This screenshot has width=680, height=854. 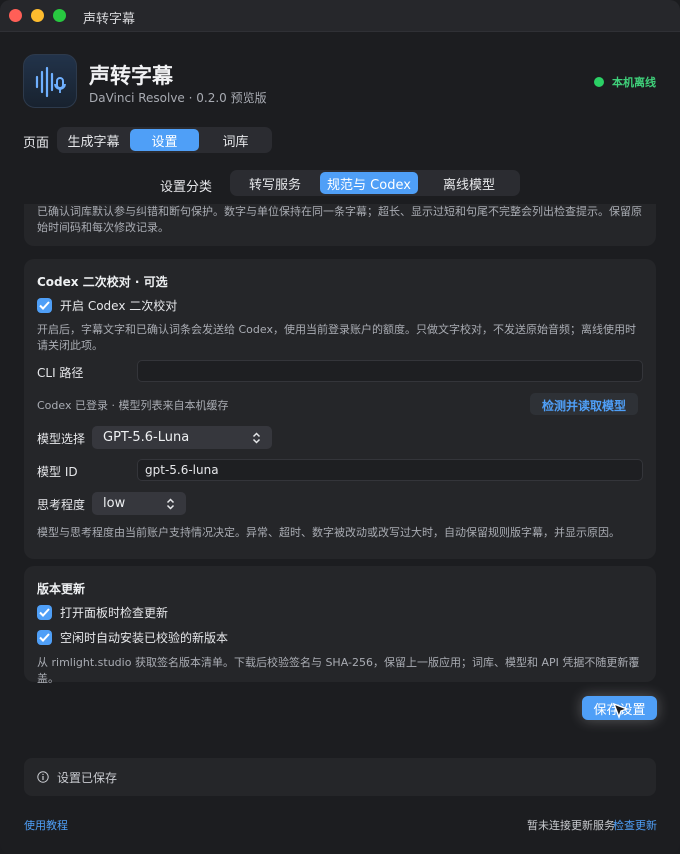 I want to click on page-nav-label: 页面, so click(x=36, y=143).